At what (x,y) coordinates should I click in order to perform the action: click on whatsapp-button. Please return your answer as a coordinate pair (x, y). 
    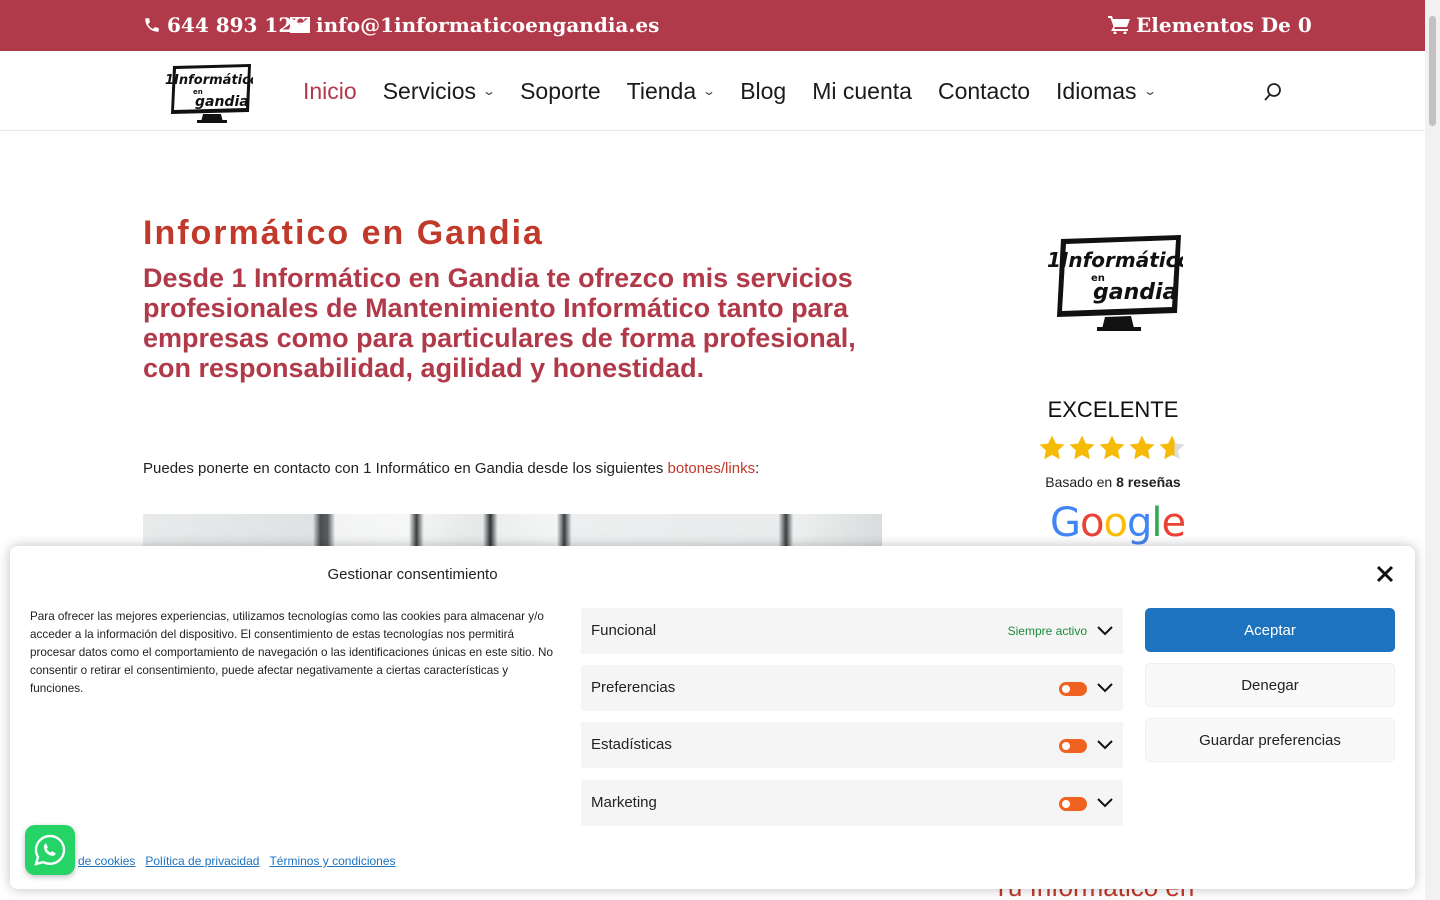
    Looking at the image, I should click on (50, 850).